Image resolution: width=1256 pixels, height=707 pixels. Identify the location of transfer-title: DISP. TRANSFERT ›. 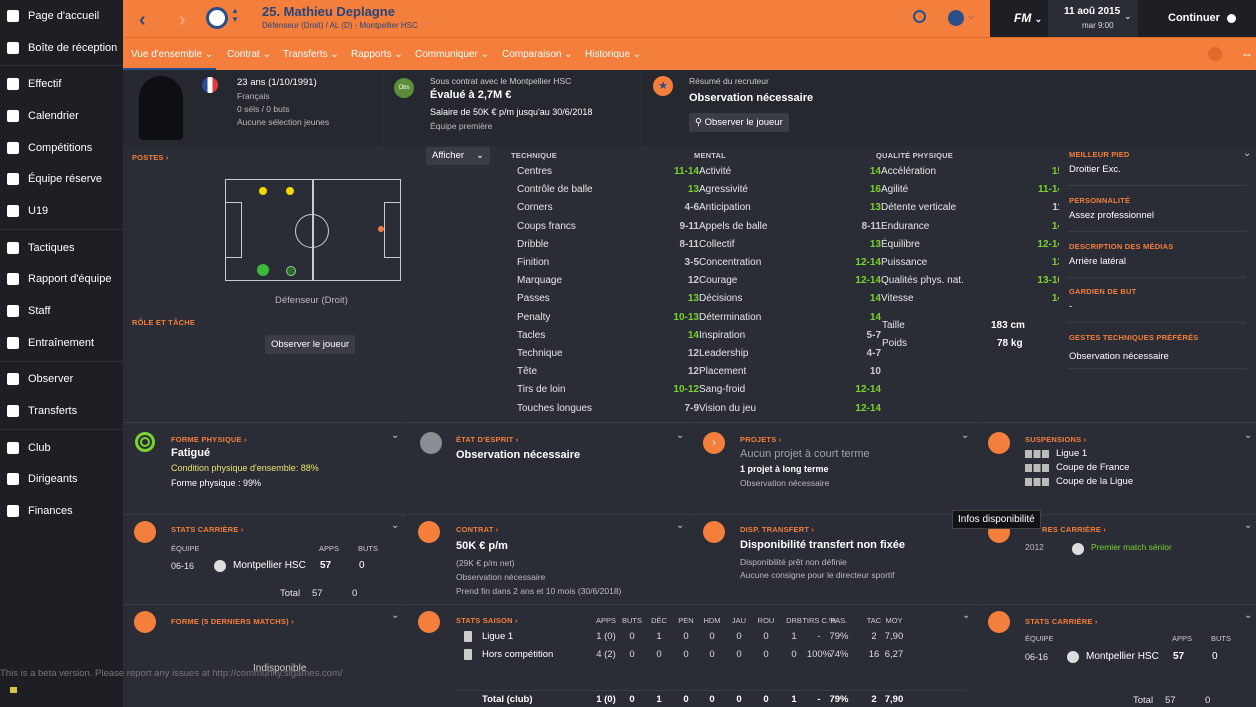
(777, 529).